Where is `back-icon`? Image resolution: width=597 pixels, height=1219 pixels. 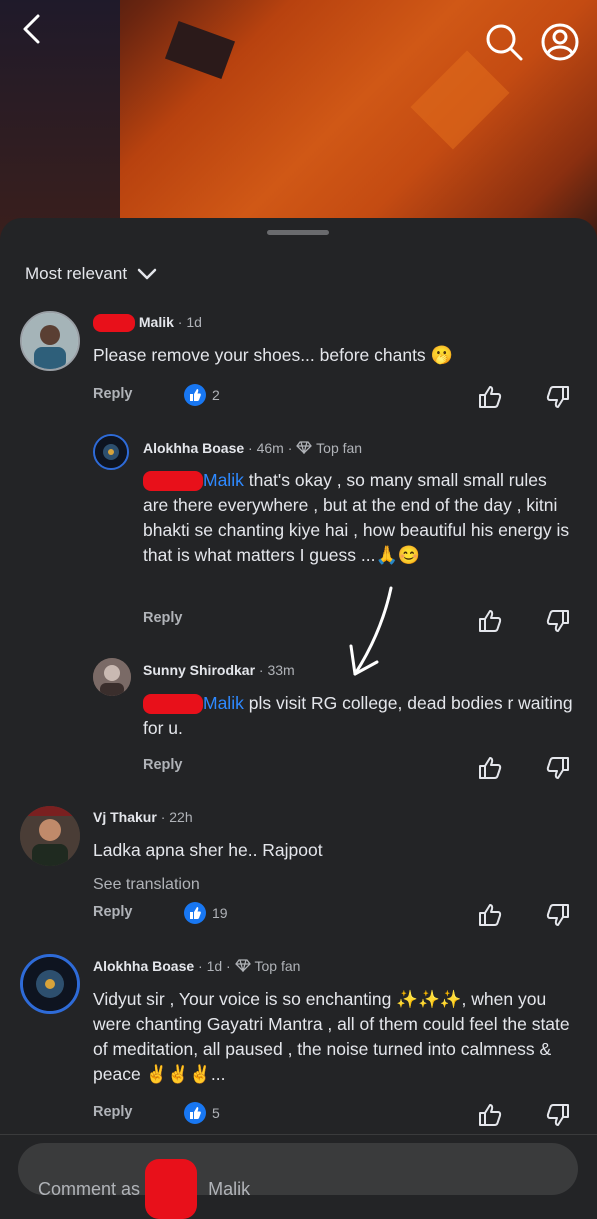
back-icon is located at coordinates (32, 29).